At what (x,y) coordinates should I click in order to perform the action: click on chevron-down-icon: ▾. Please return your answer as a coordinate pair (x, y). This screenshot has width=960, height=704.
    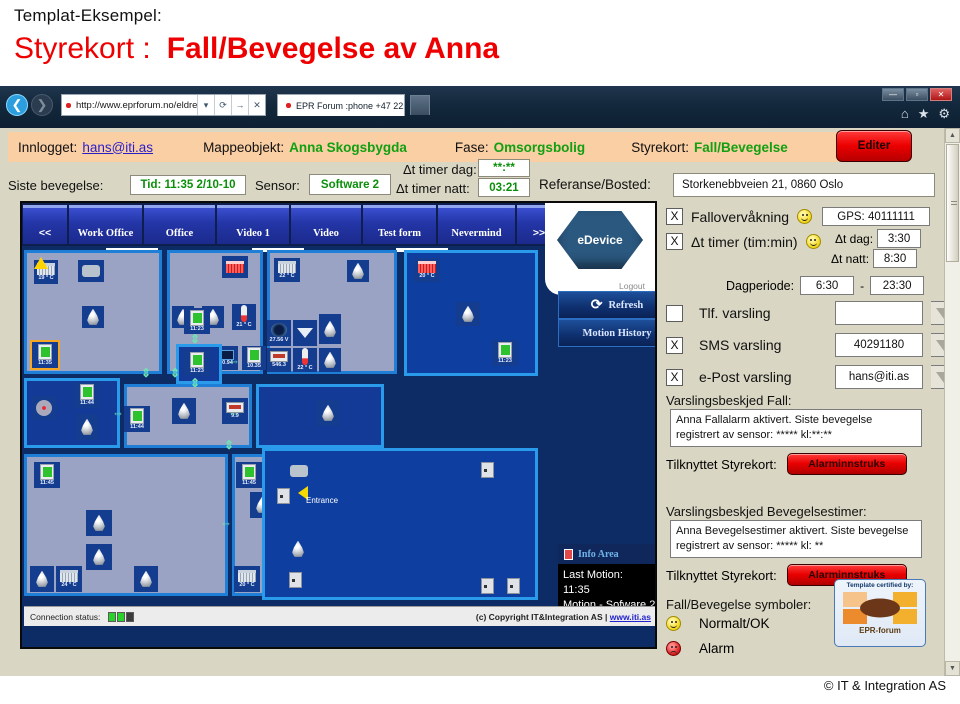
    Looking at the image, I should click on (205, 105).